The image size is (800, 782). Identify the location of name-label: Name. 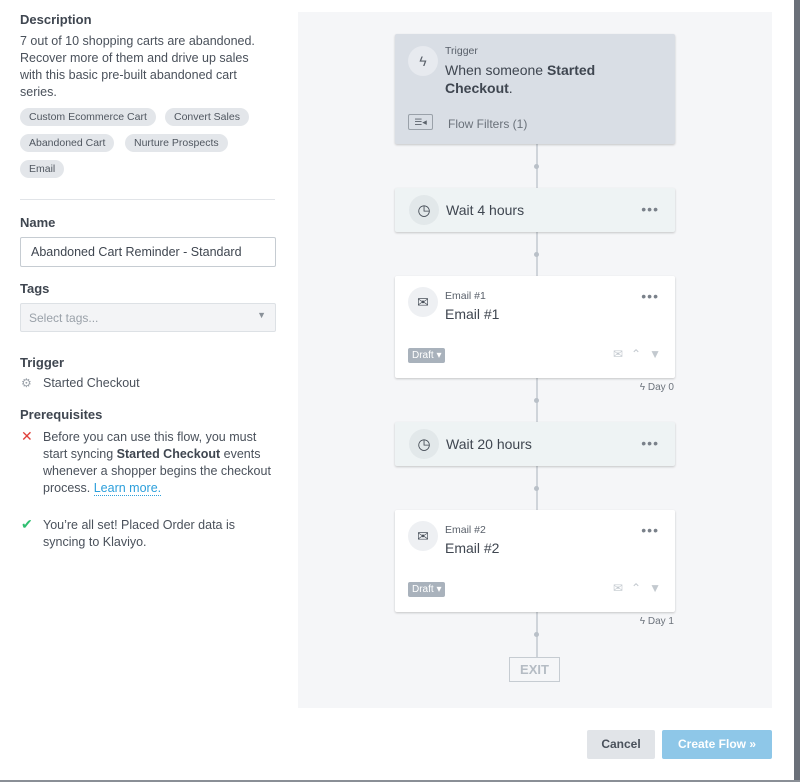
(38, 222).